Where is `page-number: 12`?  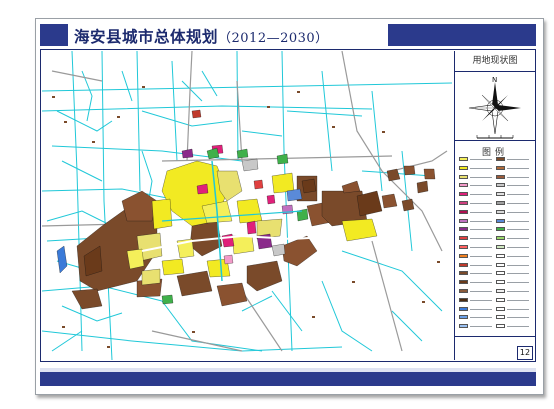 page-number: 12 is located at coordinates (525, 353).